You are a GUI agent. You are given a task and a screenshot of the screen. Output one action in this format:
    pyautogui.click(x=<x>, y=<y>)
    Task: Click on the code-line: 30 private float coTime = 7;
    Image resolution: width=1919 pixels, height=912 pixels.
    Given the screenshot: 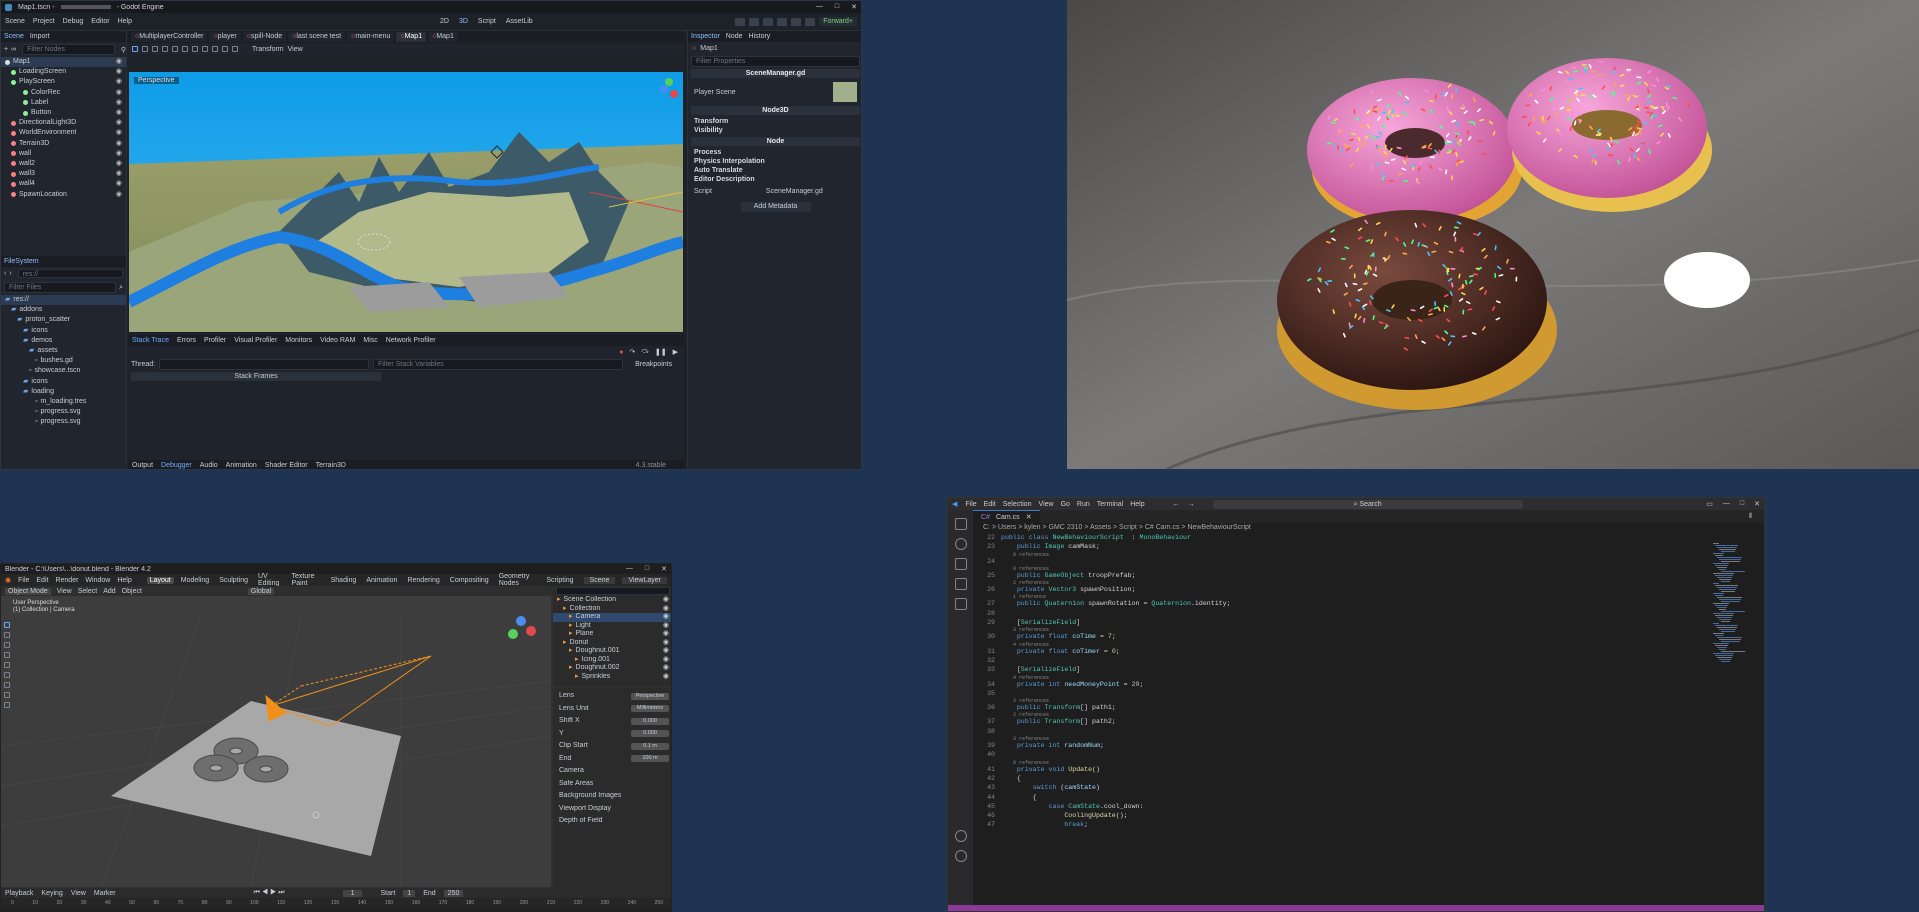 What is the action you would take?
    pyautogui.click(x=1338, y=636)
    